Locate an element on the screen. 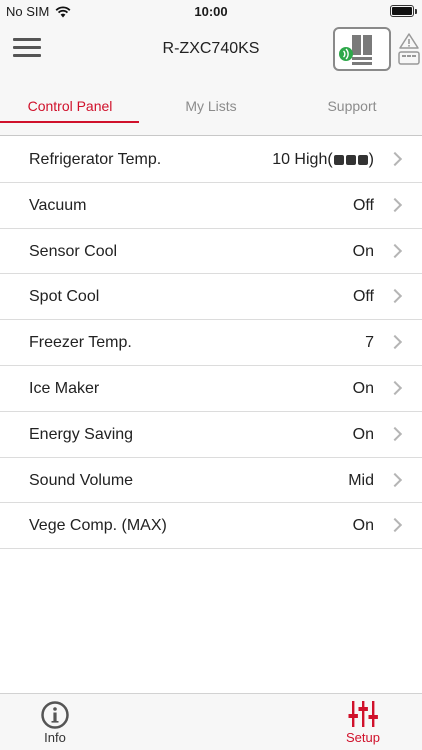  row-sensor-cool: Sensor Cool On is located at coordinates (211, 251).